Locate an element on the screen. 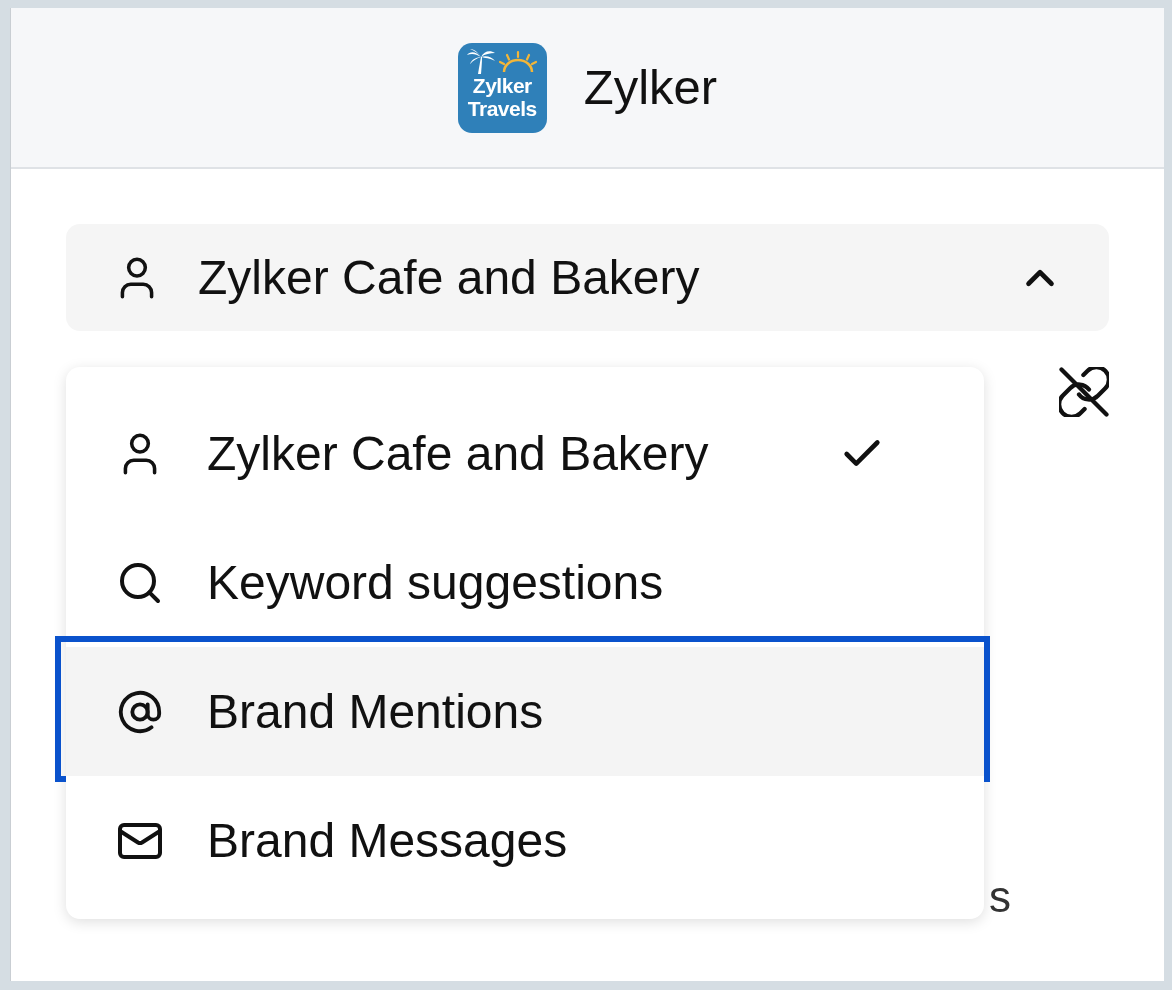 Image resolution: width=1172 pixels, height=990 pixels. crossed-link-icon is located at coordinates (1084, 392).